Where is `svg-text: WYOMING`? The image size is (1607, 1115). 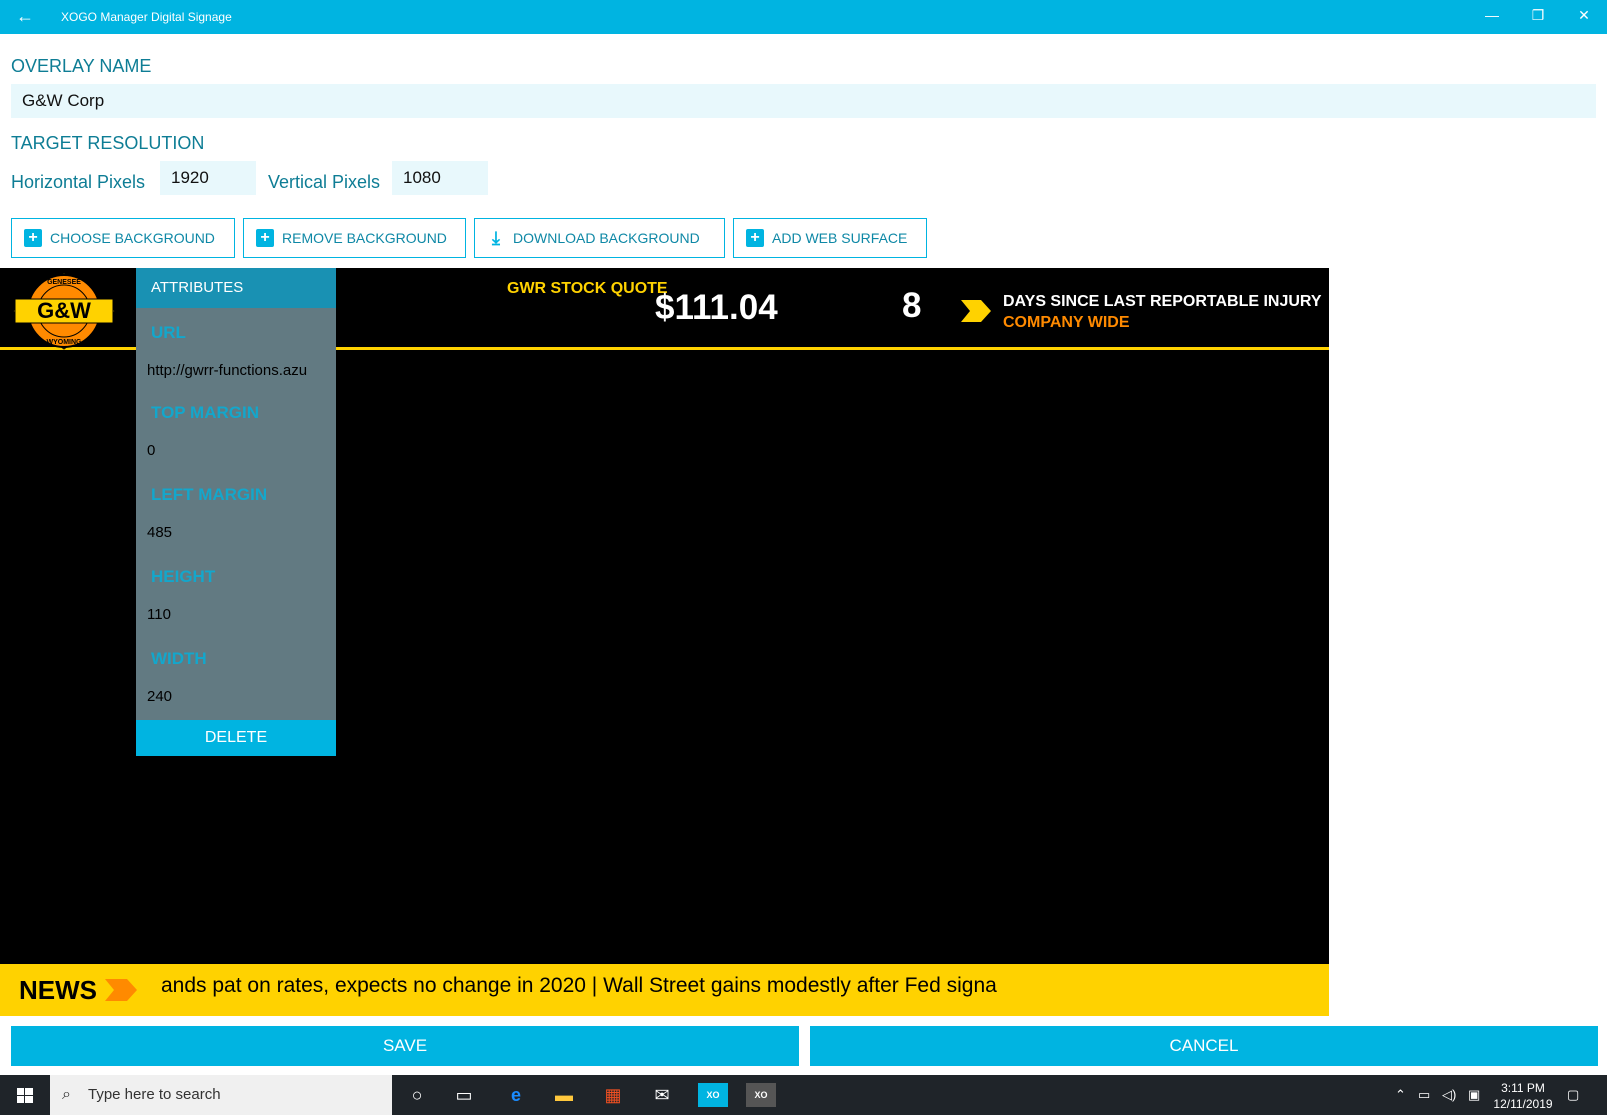
svg-text: WYOMING is located at coordinates (65, 342).